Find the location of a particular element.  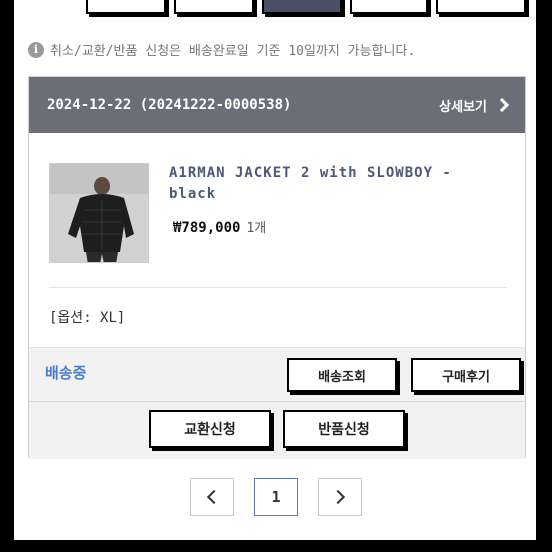

chevron-left-icon is located at coordinates (214, 497).